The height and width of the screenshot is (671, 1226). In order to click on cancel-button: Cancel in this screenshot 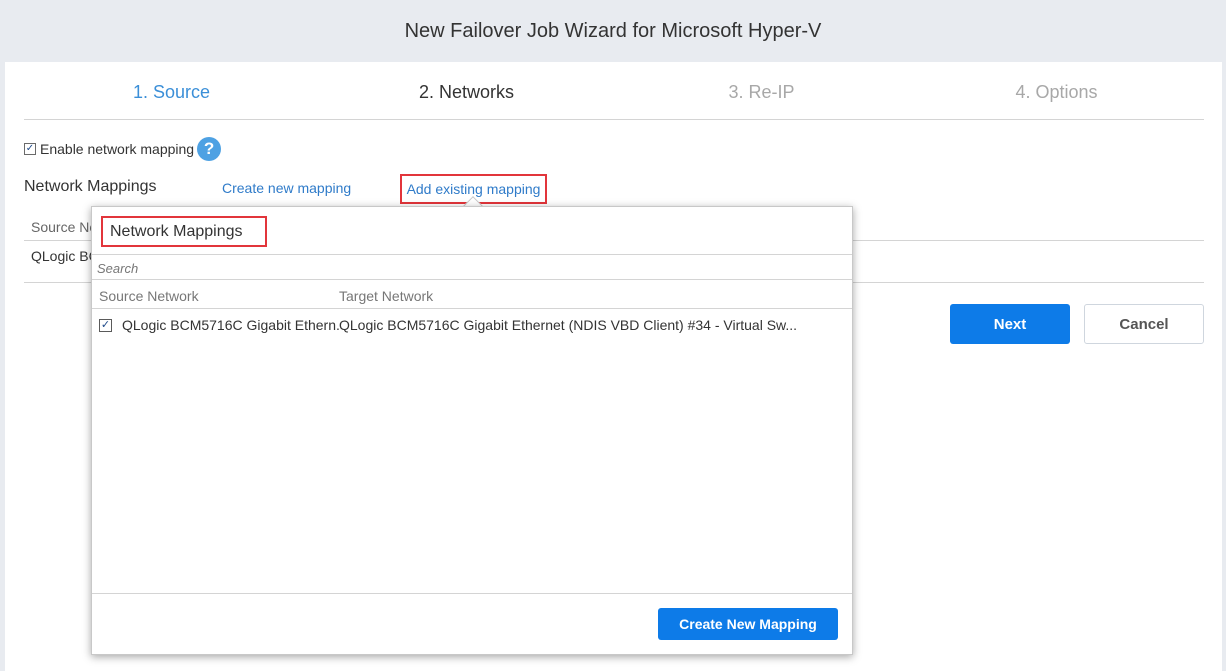, I will do `click(1144, 324)`.